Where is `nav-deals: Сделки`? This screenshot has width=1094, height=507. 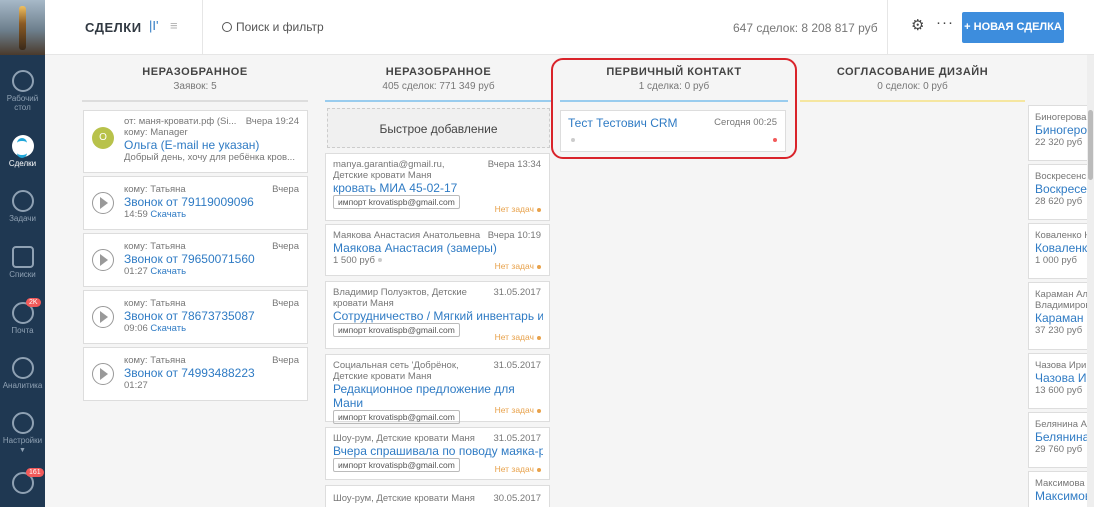 nav-deals: Сделки is located at coordinates (22, 151).